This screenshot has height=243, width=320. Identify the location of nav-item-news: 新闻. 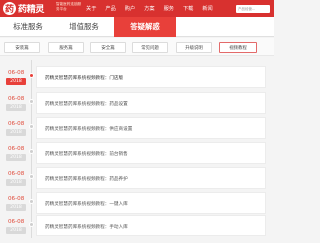
(207, 8).